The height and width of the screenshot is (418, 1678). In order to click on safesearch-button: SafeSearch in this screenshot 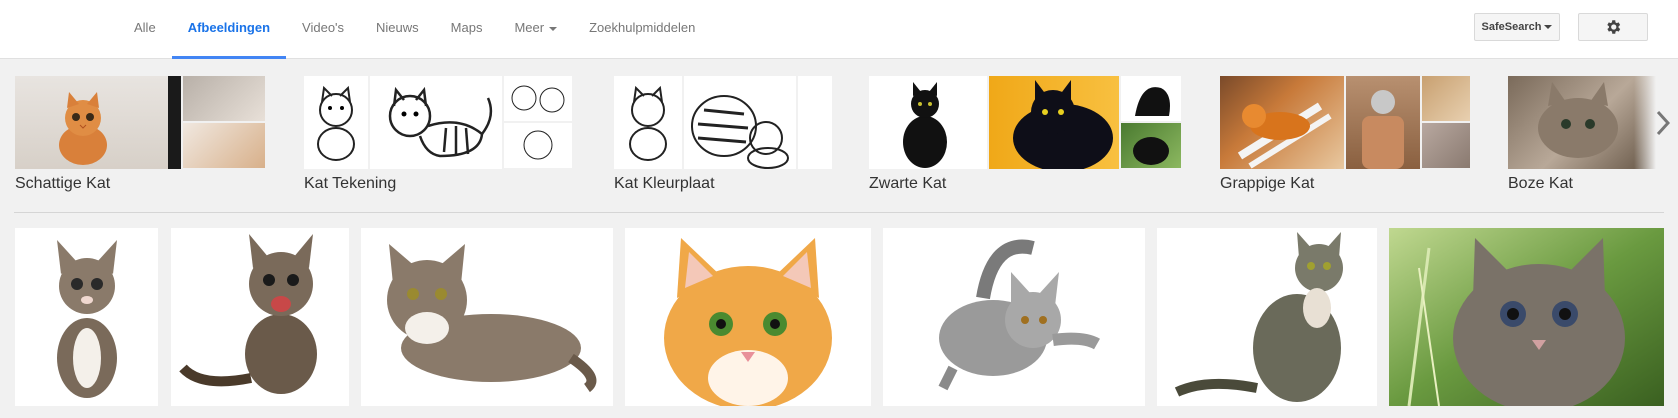, I will do `click(1517, 27)`.